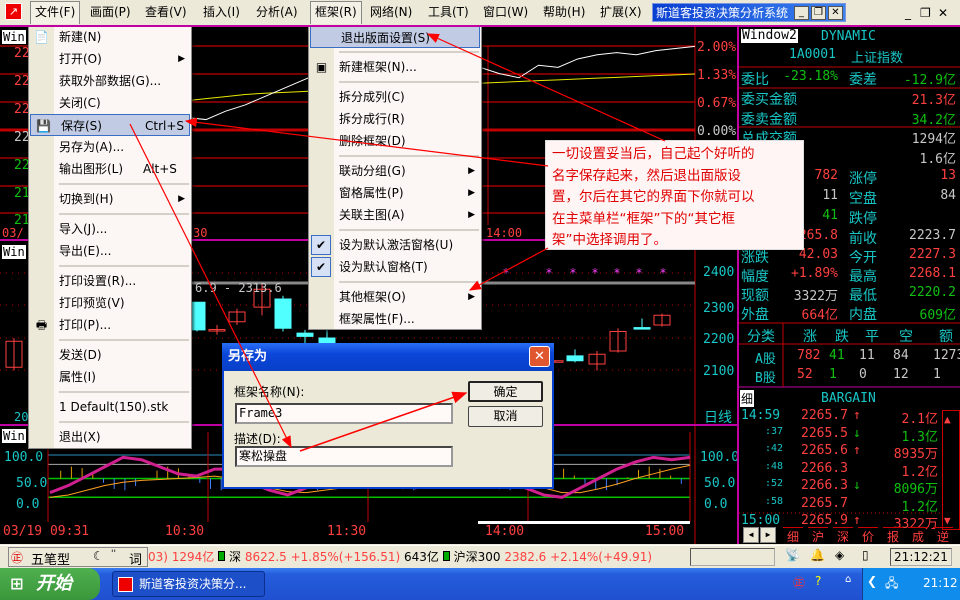 Image resolution: width=960 pixels, height=600 pixels. I want to click on quote-value: 1.6亿, so click(937, 159).